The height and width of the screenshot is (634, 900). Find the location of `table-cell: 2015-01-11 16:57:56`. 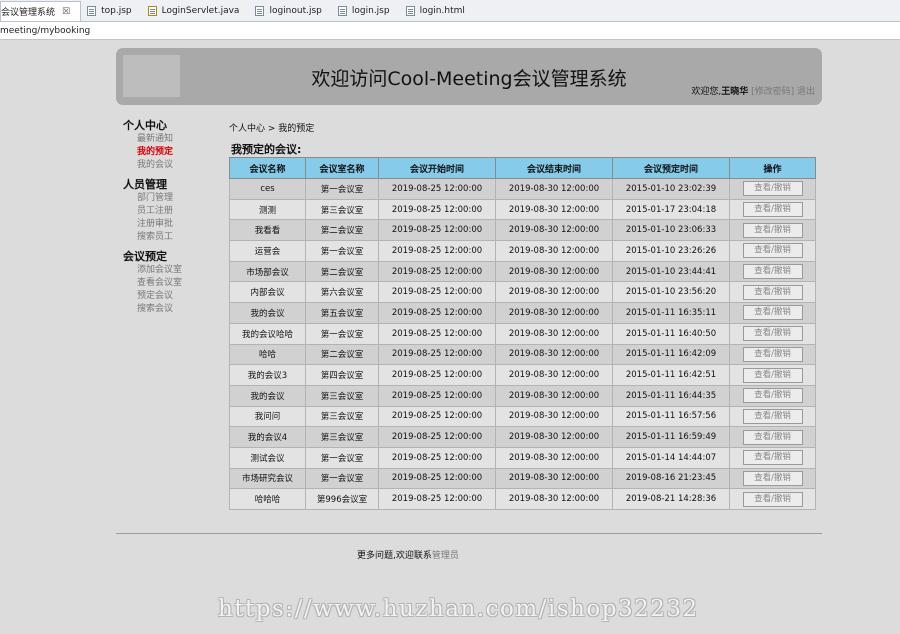

table-cell: 2015-01-11 16:57:56 is located at coordinates (671, 416).